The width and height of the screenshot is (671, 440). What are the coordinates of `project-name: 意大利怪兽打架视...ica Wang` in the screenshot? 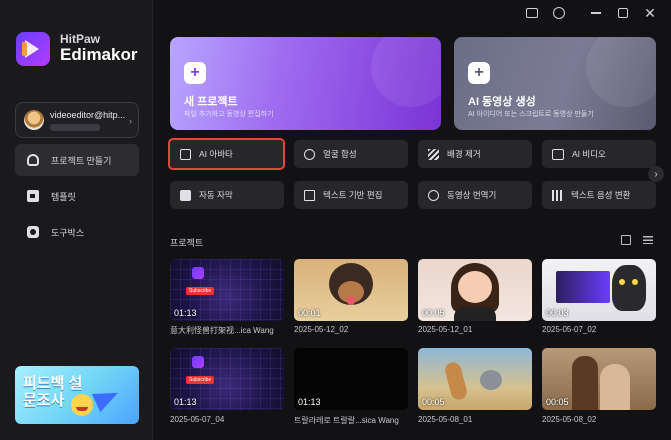 It's located at (222, 330).